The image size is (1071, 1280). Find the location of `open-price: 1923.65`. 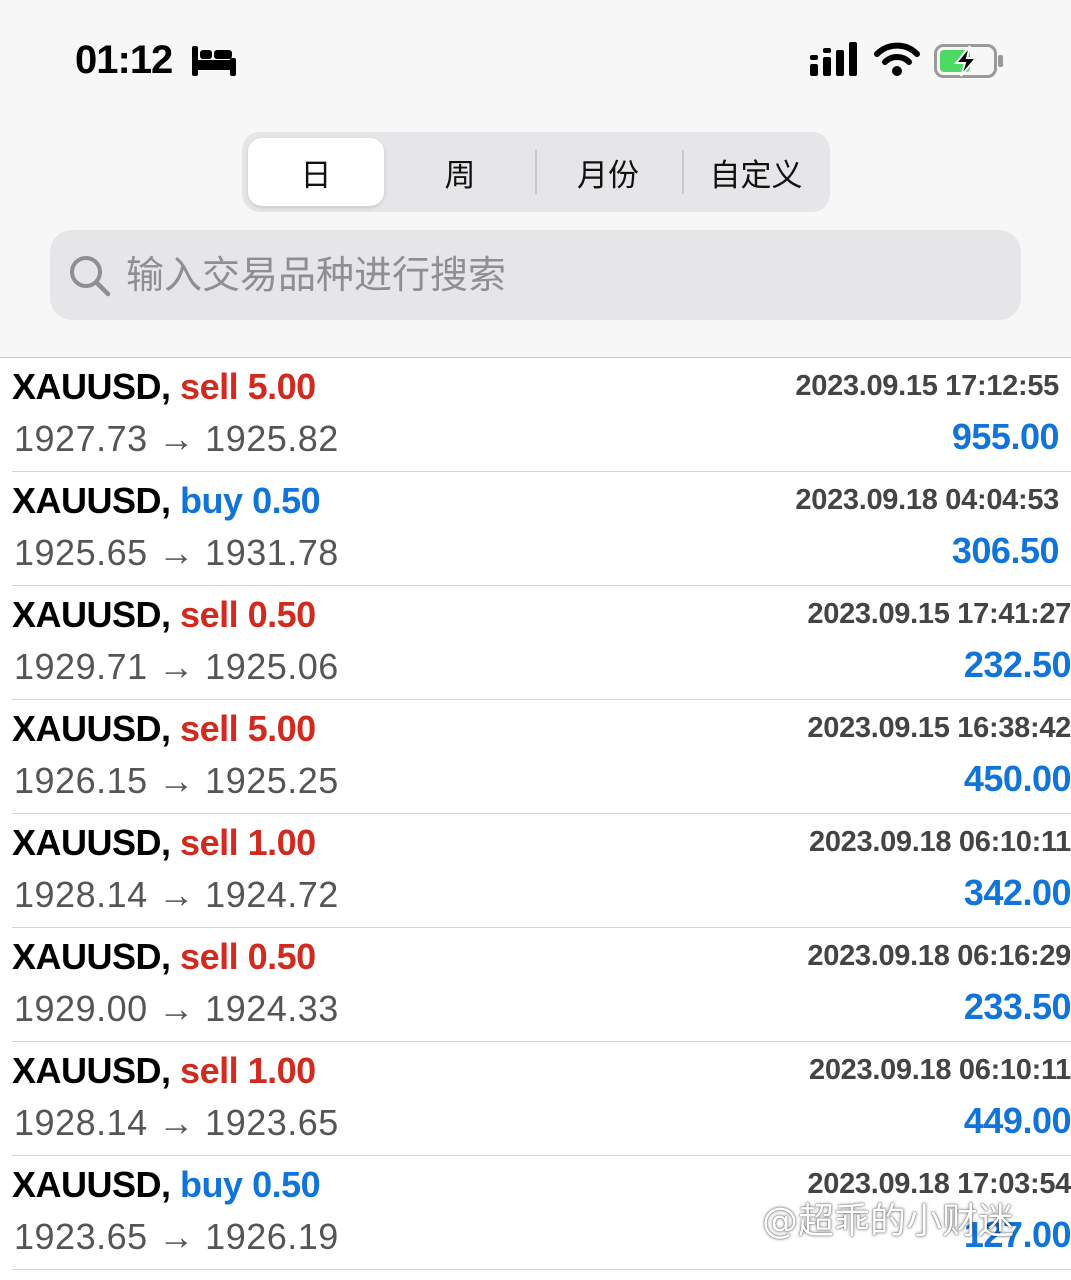

open-price: 1923.65 is located at coordinates (81, 1236).